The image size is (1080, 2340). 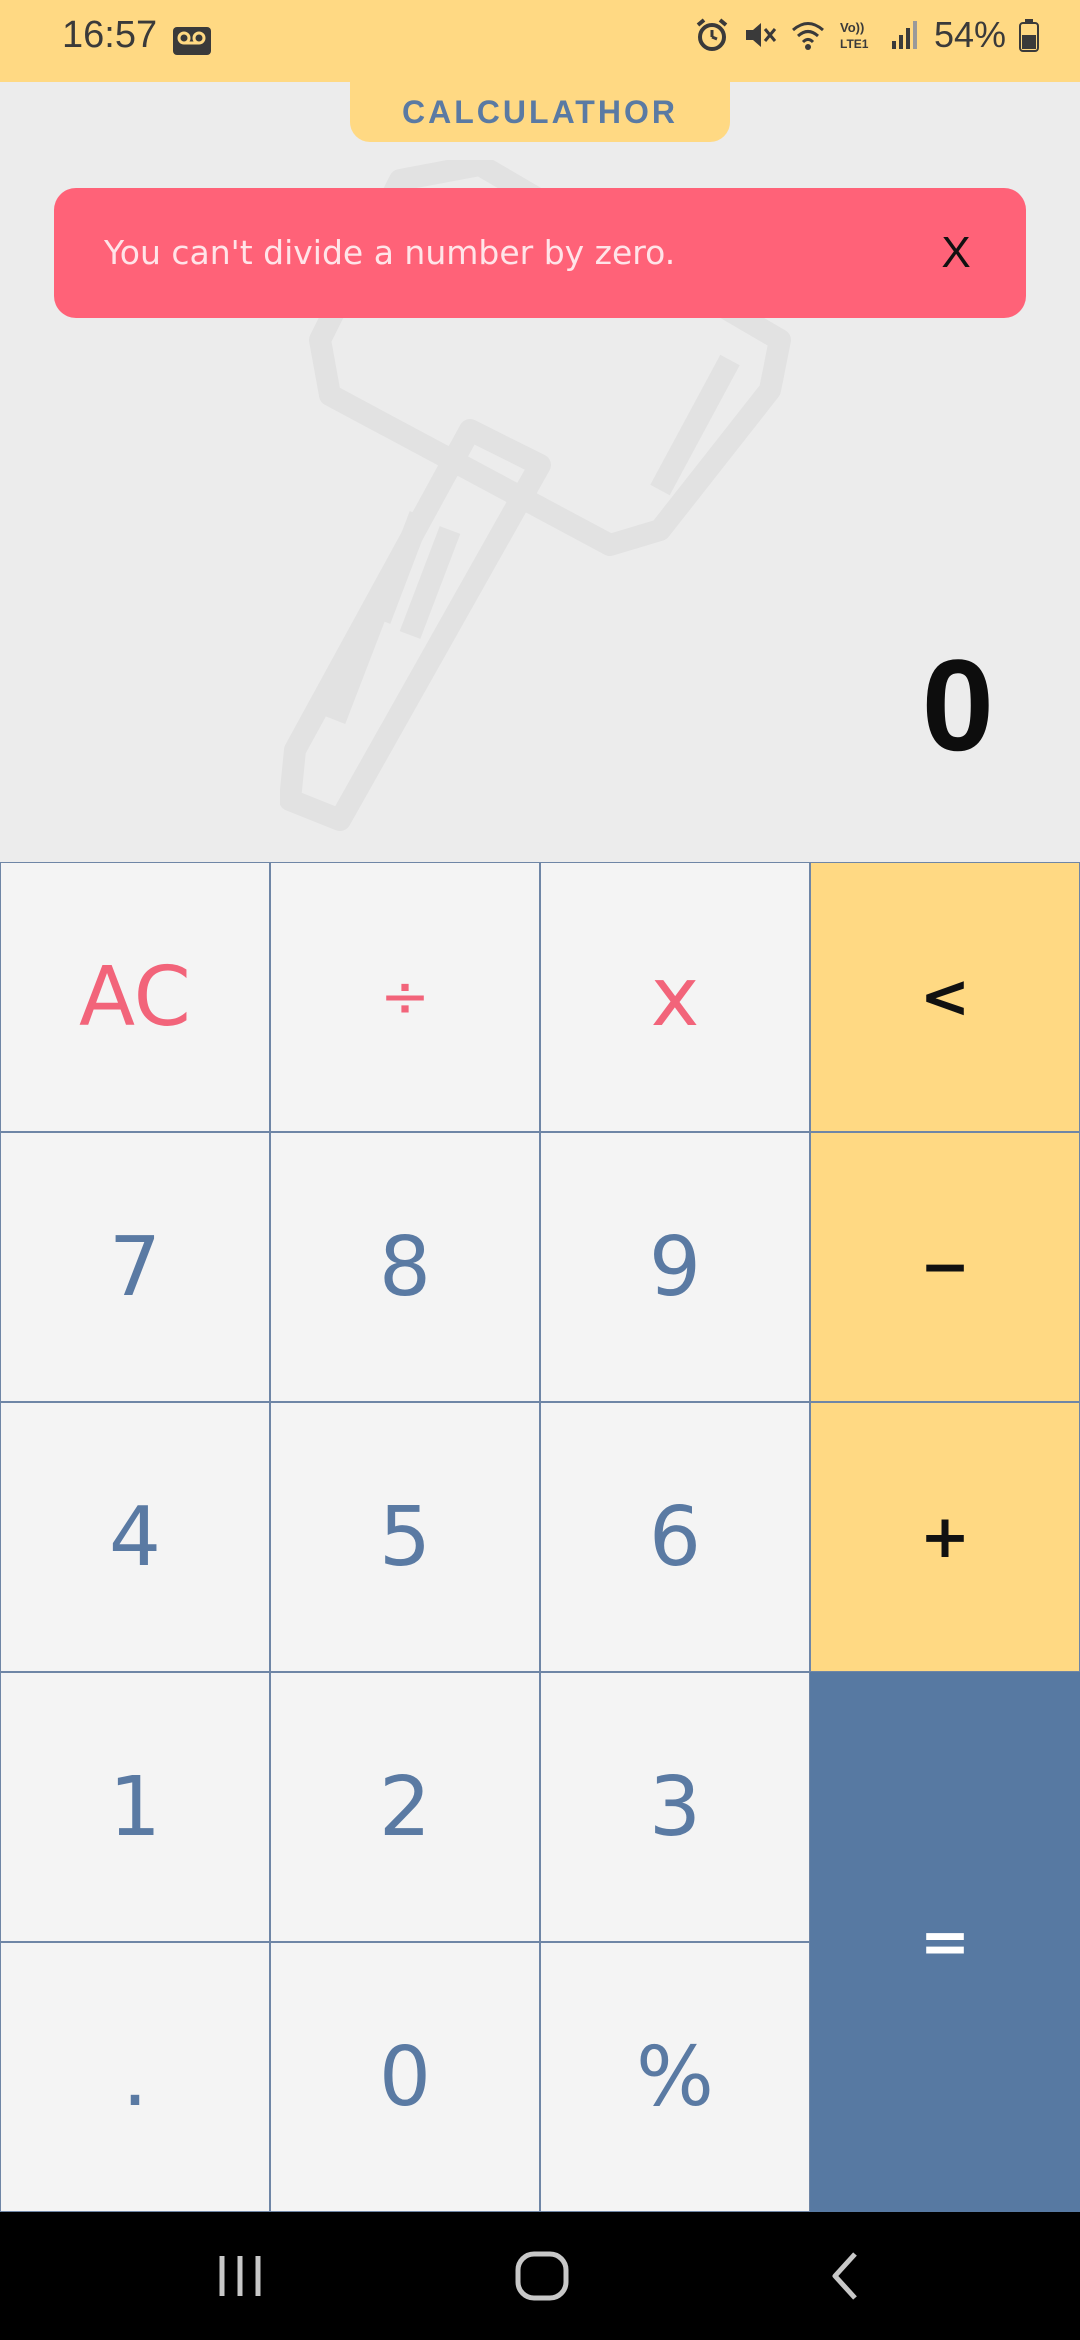 I want to click on wifi-icon, so click(x=807, y=36).